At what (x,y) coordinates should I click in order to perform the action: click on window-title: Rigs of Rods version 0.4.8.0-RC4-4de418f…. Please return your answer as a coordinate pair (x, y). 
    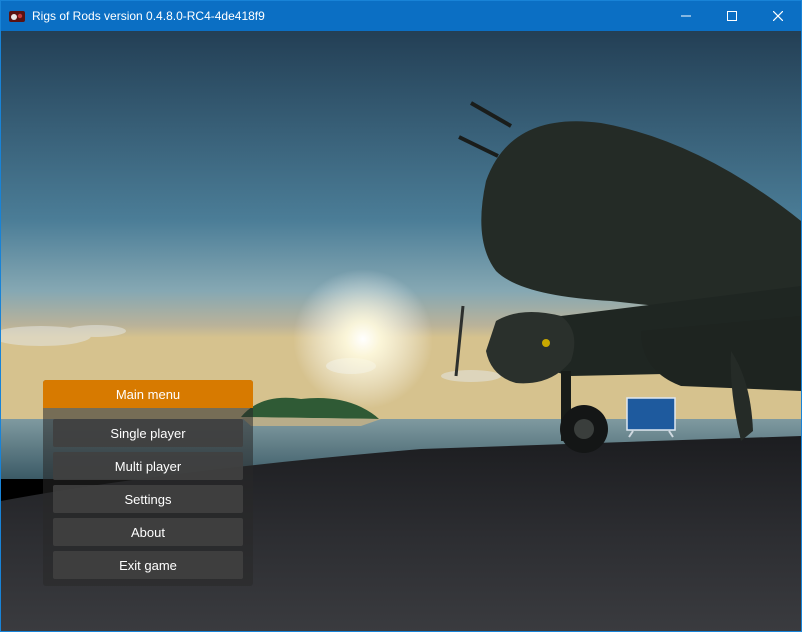
    Looking at the image, I should click on (148, 16).